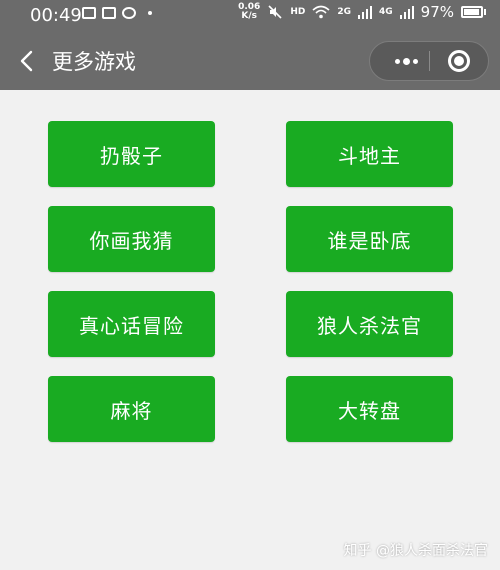  I want to click on game-button-wheel: 大转盘, so click(369, 409).